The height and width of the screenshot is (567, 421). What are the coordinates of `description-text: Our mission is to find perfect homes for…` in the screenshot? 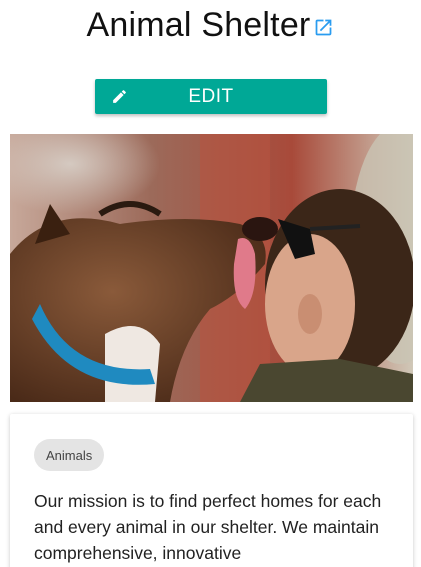 It's located at (208, 527).